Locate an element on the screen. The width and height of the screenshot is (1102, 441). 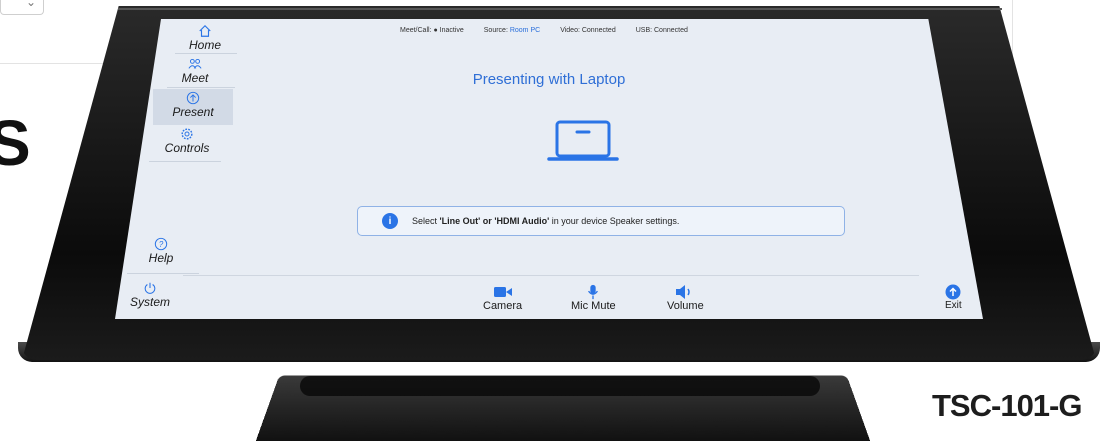
sidebar-item-controls: Controls is located at coordinates (187, 141).